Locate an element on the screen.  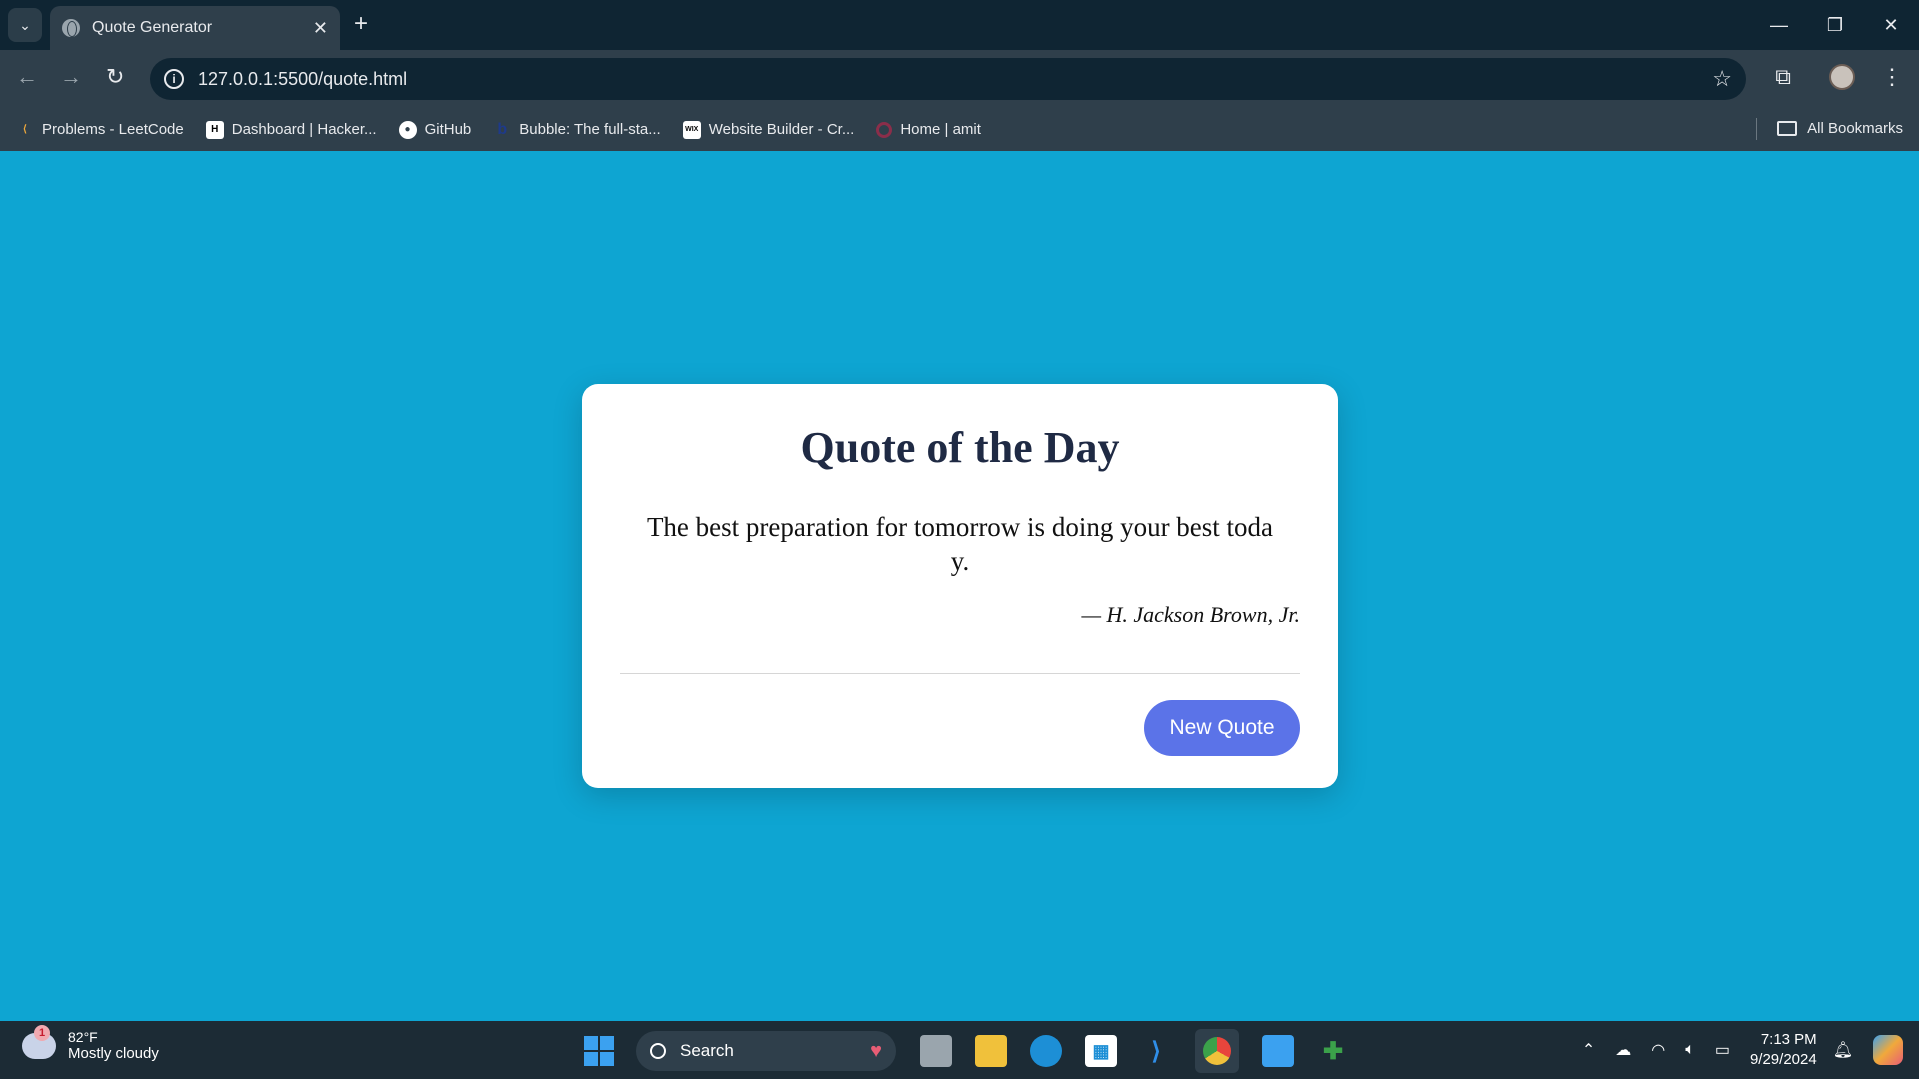
ring-icon is located at coordinates (884, 129).